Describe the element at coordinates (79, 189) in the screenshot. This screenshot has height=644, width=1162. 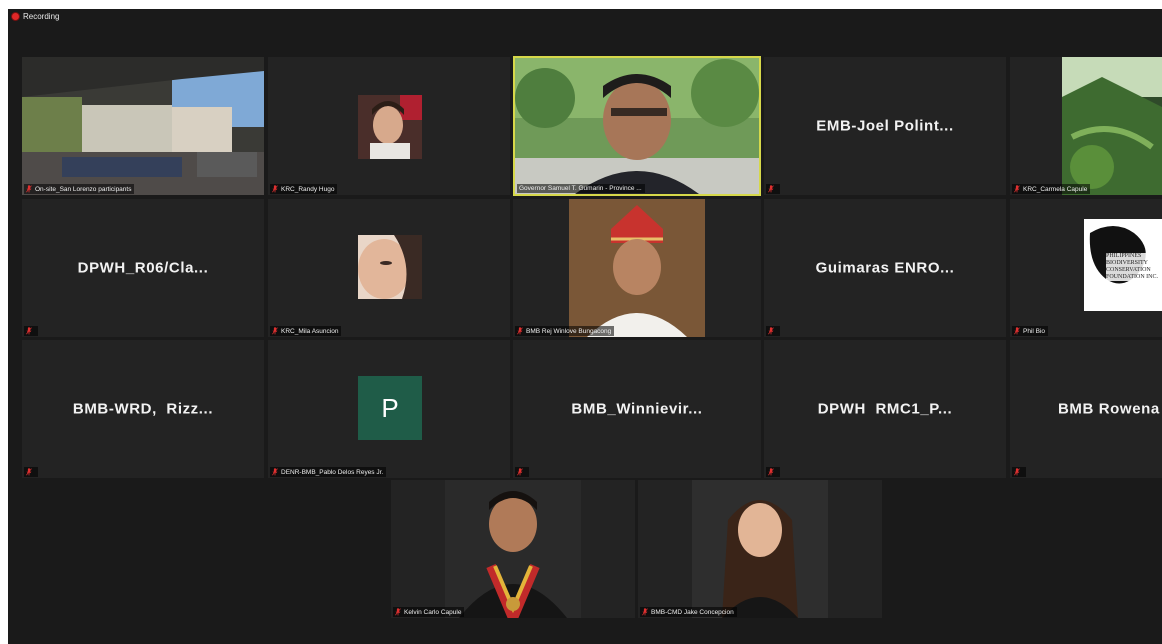
I see `participant-name-label: On-site_San Lorenzo participants` at that location.